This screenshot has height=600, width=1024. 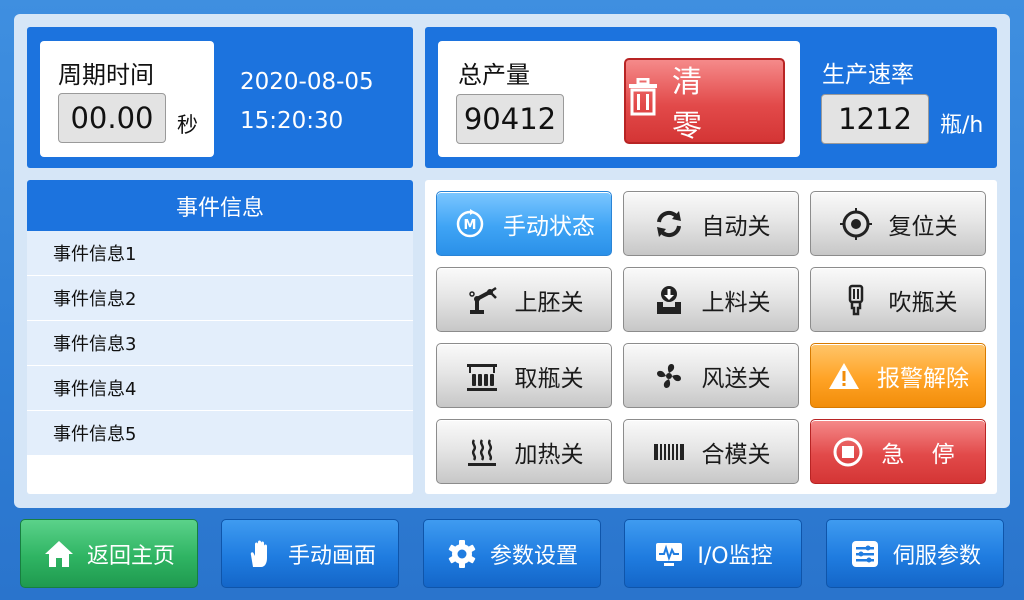 I want to click on manual-m-icon: M, so click(x=470, y=224).